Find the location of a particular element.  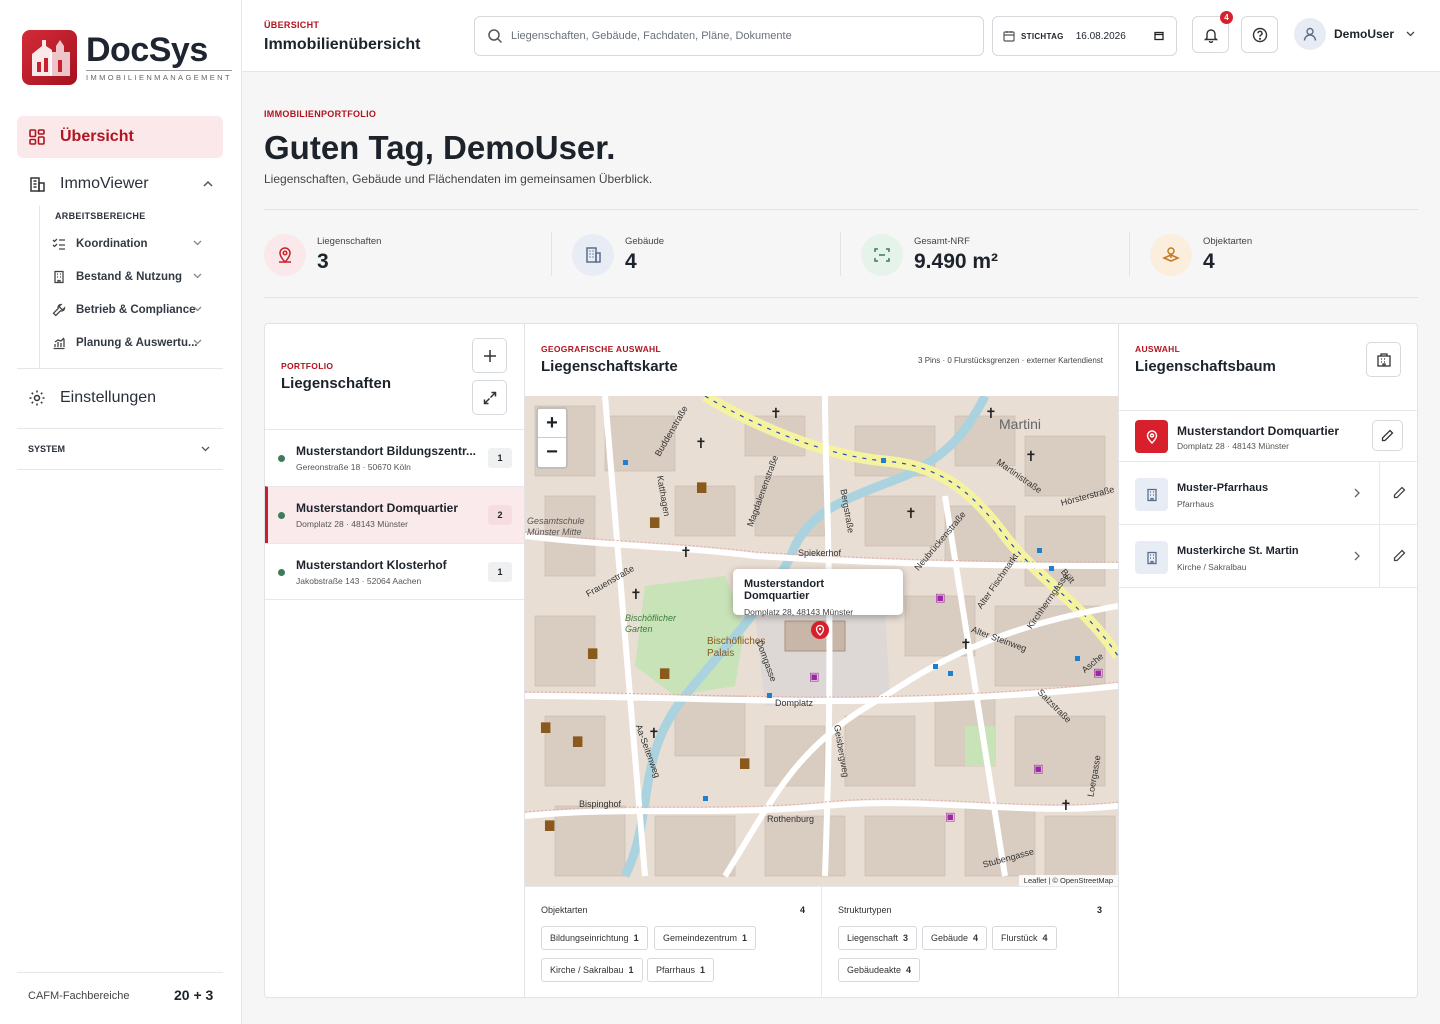

sidebar-item-koordination: Koordination is located at coordinates (136, 244).